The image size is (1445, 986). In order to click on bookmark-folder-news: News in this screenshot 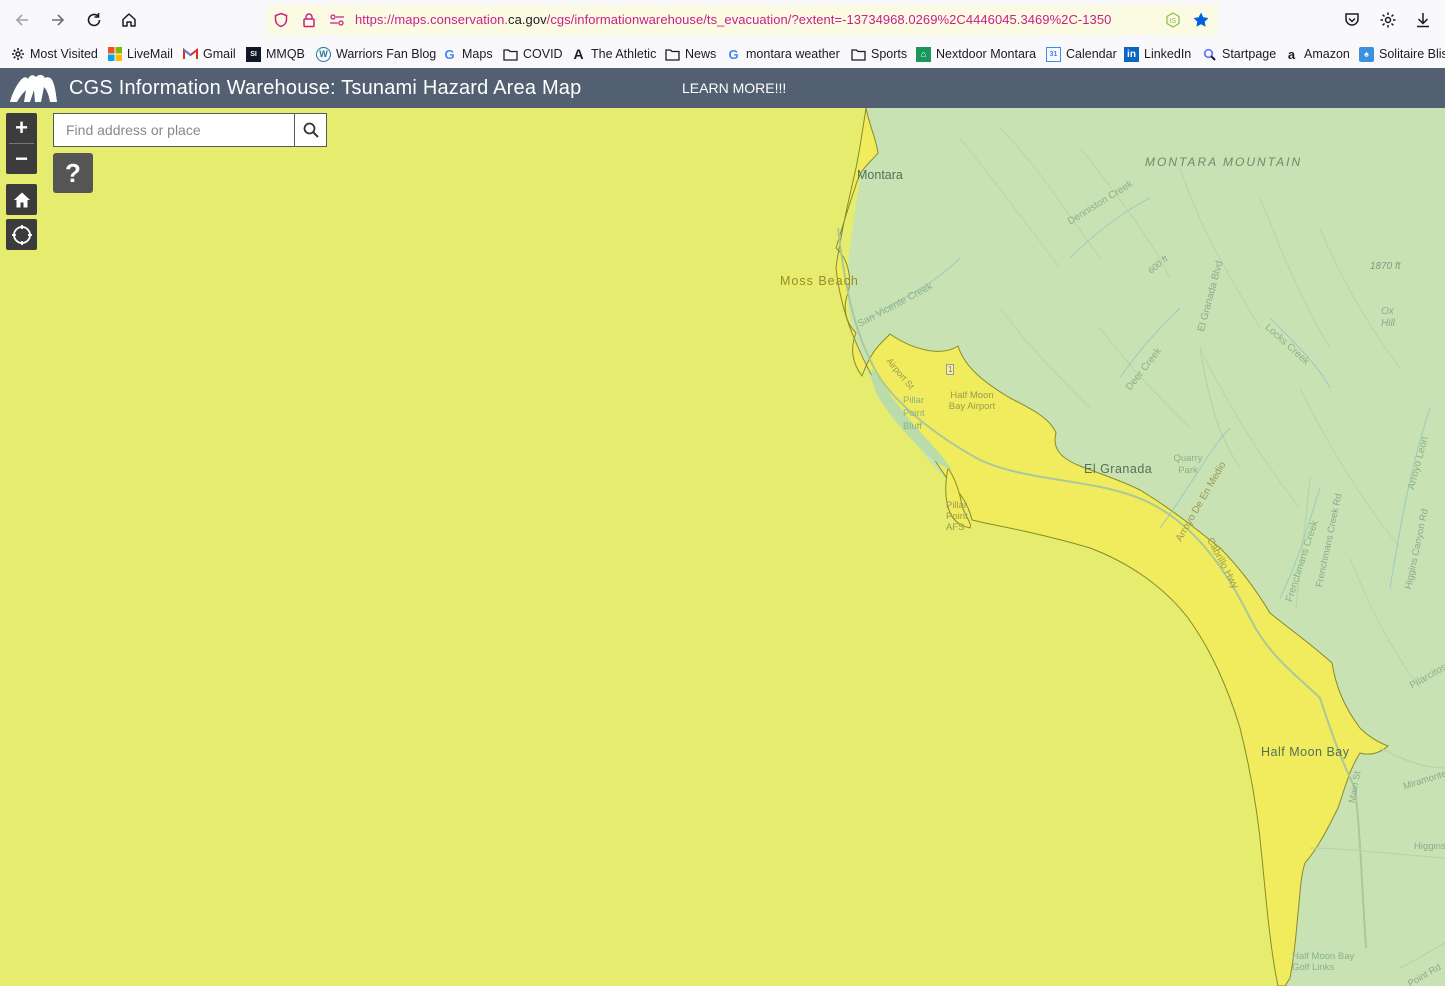, I will do `click(690, 54)`.